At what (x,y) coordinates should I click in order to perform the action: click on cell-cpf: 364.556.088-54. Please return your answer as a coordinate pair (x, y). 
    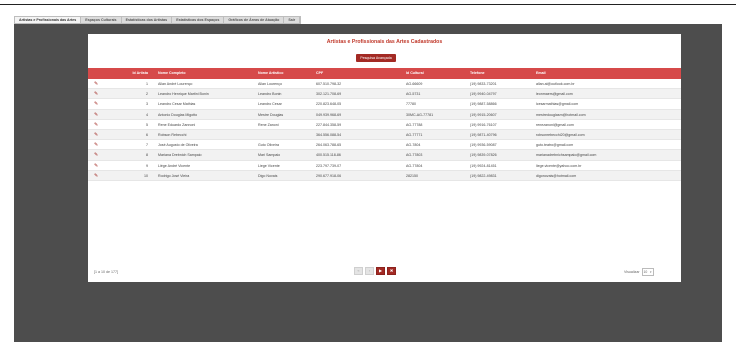
    Looking at the image, I should click on (329, 134).